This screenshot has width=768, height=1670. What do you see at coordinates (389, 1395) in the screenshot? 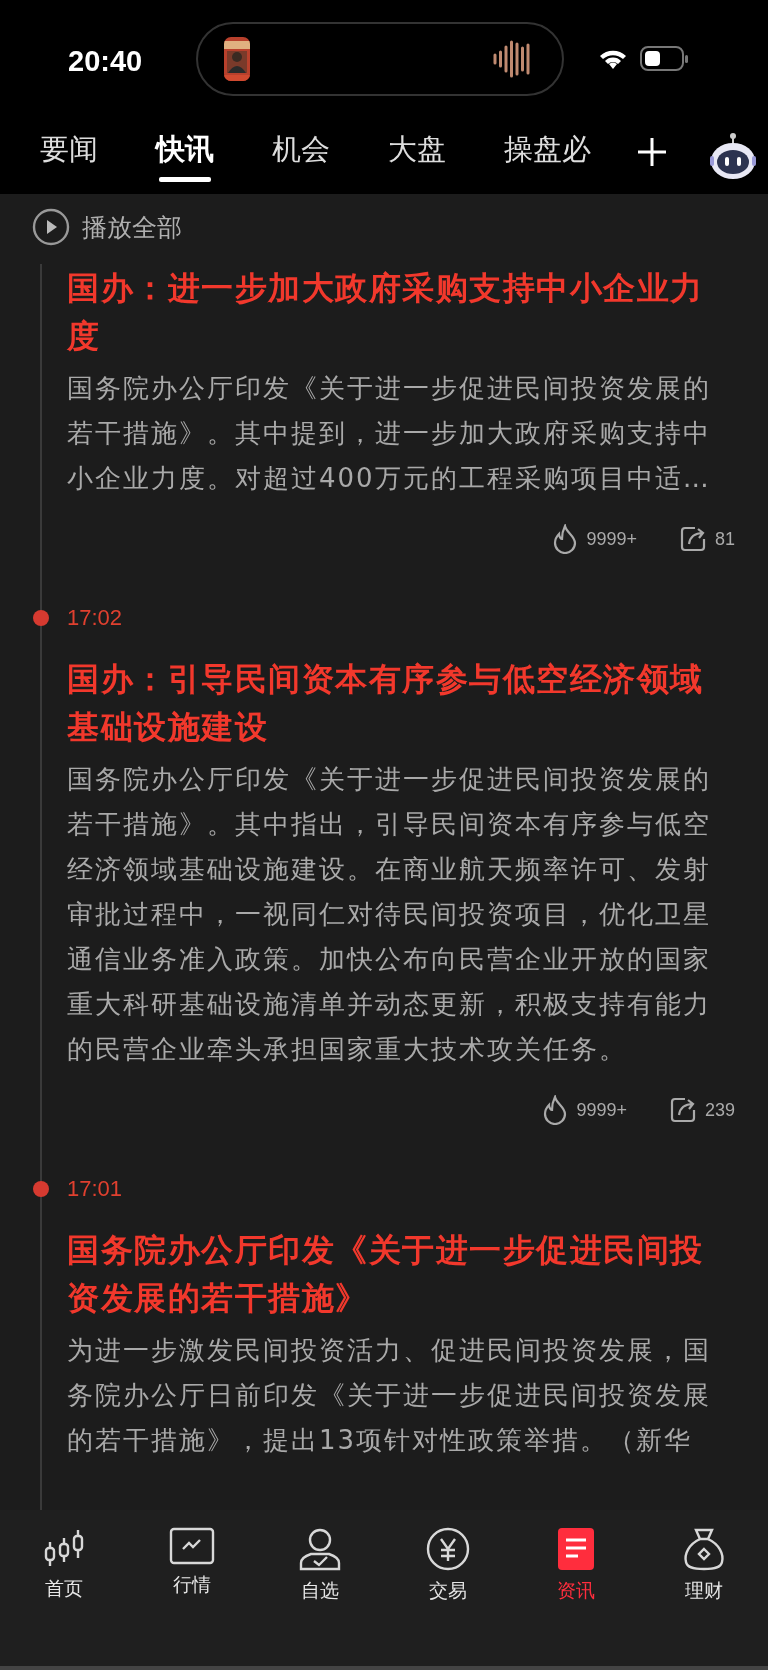
I see `news-body: 为进一步激发民间投资活力、促进民间投资发展，国务院办公厅日前印发《关于进一步促进民间投资发展的若干措施》，提出13项针对性政策举措。（新华` at bounding box center [389, 1395].